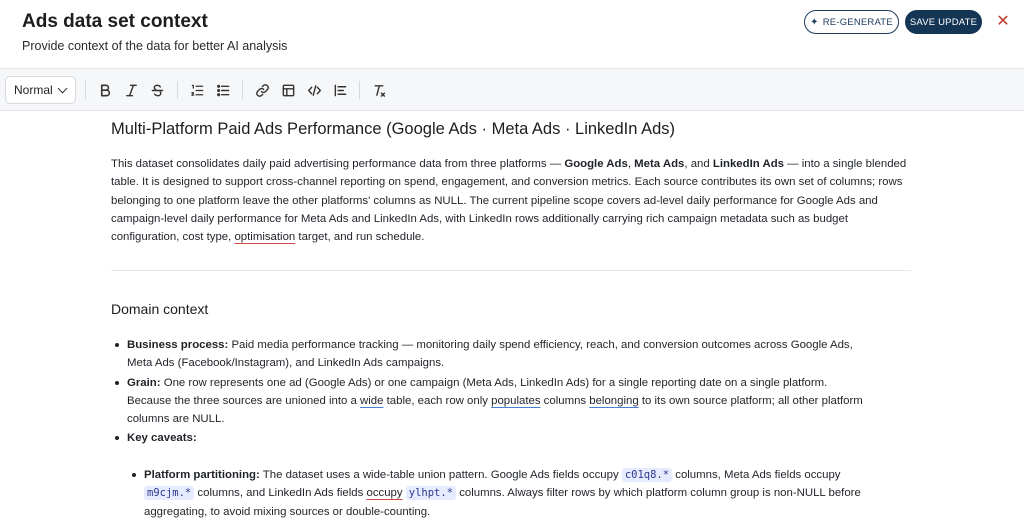 The height and width of the screenshot is (524, 1024). I want to click on text-format-value: Normal, so click(33, 90).